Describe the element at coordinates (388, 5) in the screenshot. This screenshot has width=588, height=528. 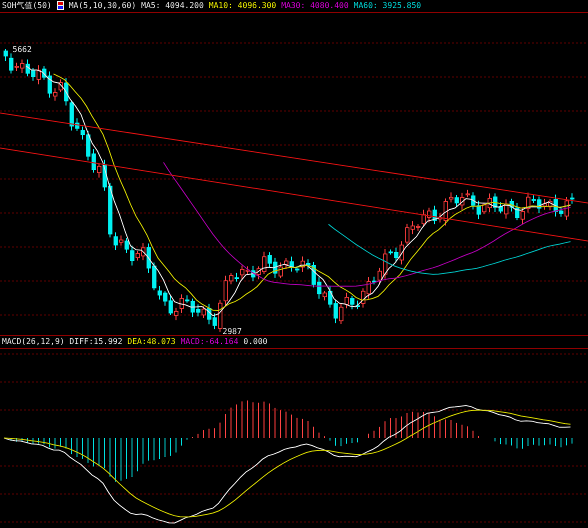
I see `legend-text: MA60: 3925.850` at that location.